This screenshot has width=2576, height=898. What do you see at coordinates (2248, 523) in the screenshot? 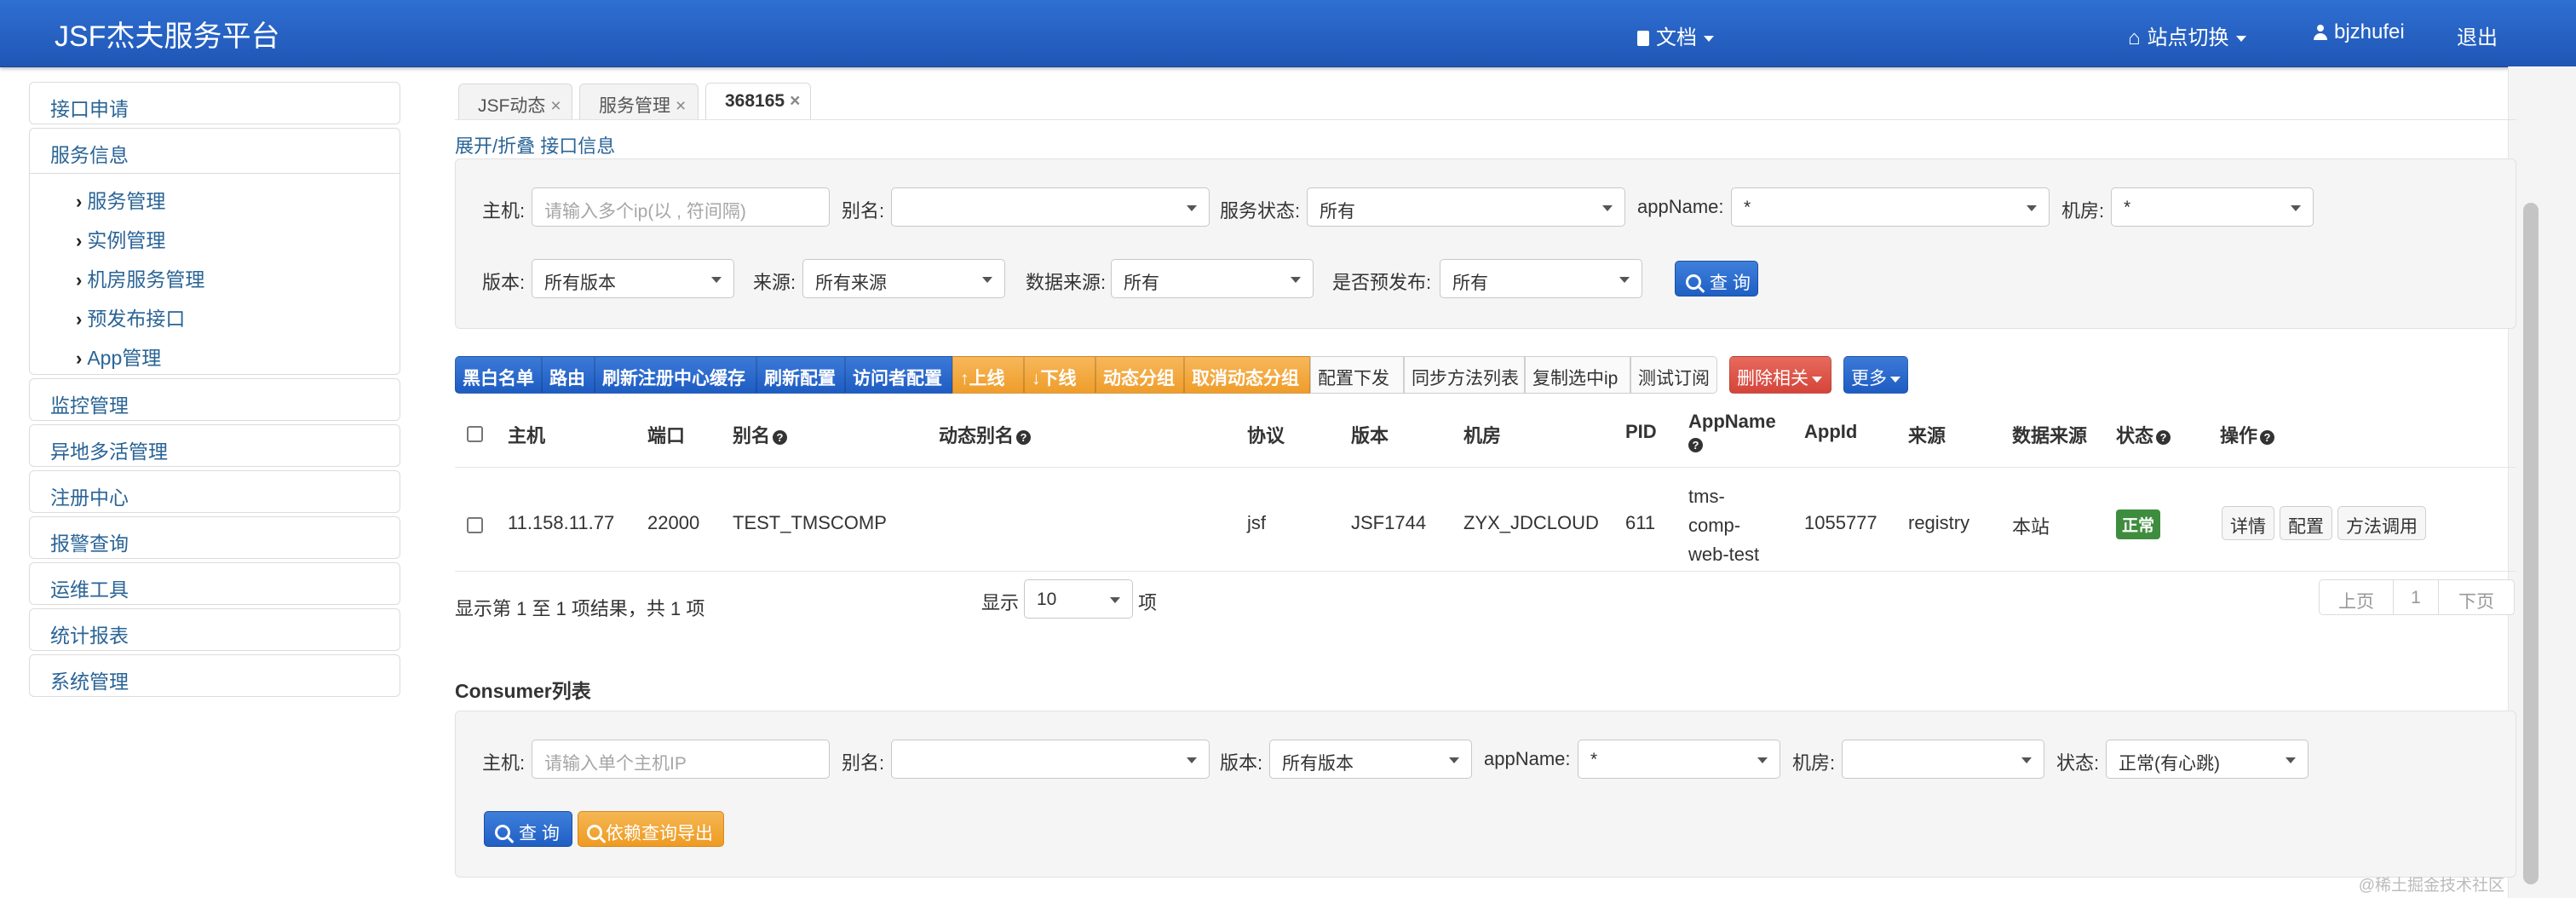
I see `detail-button: 详情` at bounding box center [2248, 523].